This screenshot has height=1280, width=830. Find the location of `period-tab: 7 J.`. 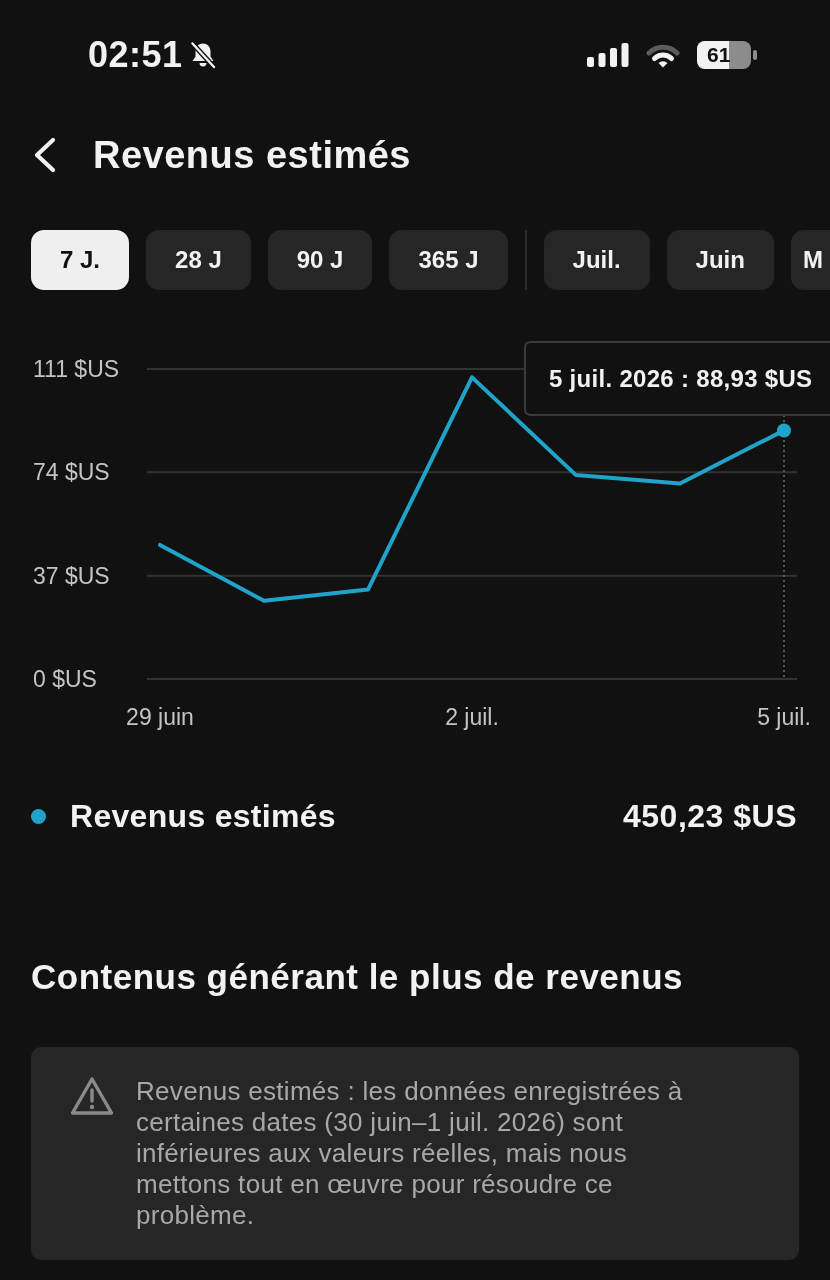

period-tab: 7 J. is located at coordinates (80, 260).